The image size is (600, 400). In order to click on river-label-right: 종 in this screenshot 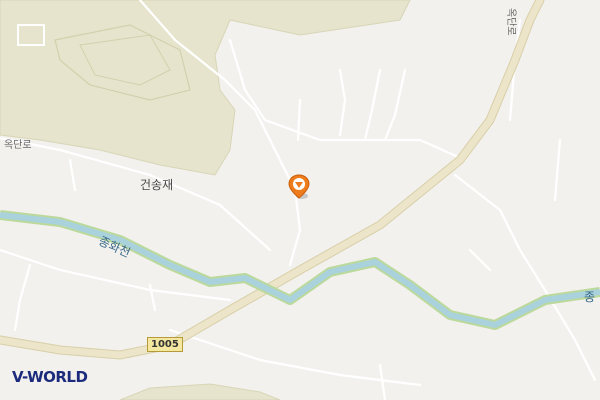, I will do `click(590, 297)`.